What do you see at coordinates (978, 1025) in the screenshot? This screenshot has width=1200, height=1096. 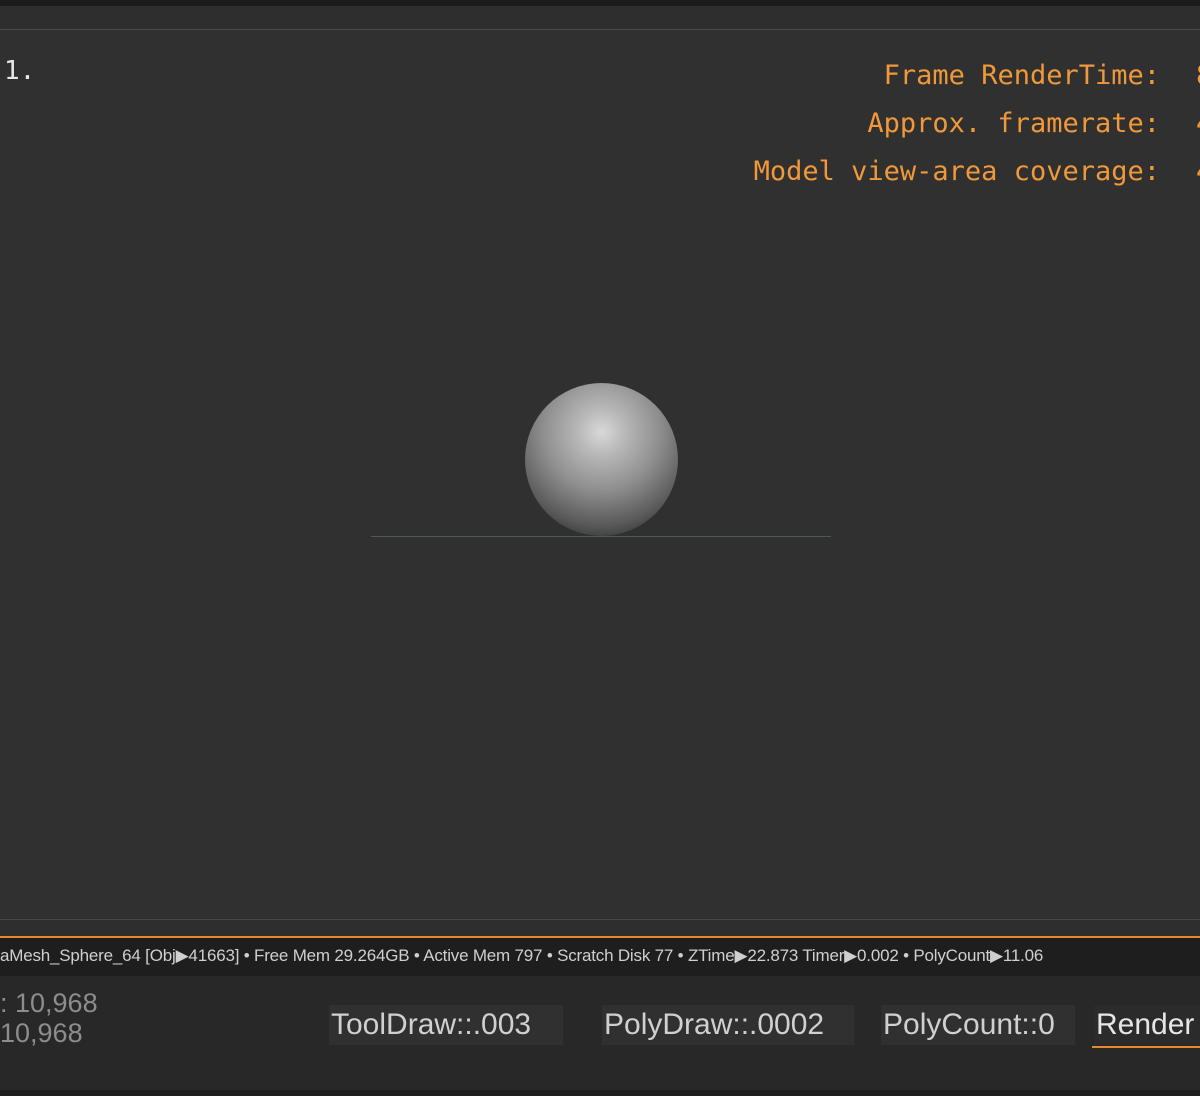 I see `poly-count-button: PolyCount::0` at bounding box center [978, 1025].